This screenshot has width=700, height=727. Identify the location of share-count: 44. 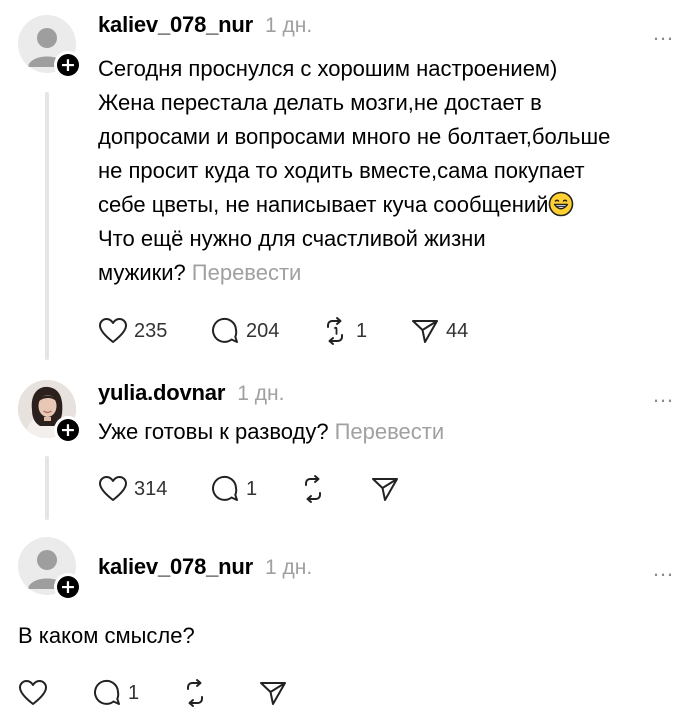
(457, 330).